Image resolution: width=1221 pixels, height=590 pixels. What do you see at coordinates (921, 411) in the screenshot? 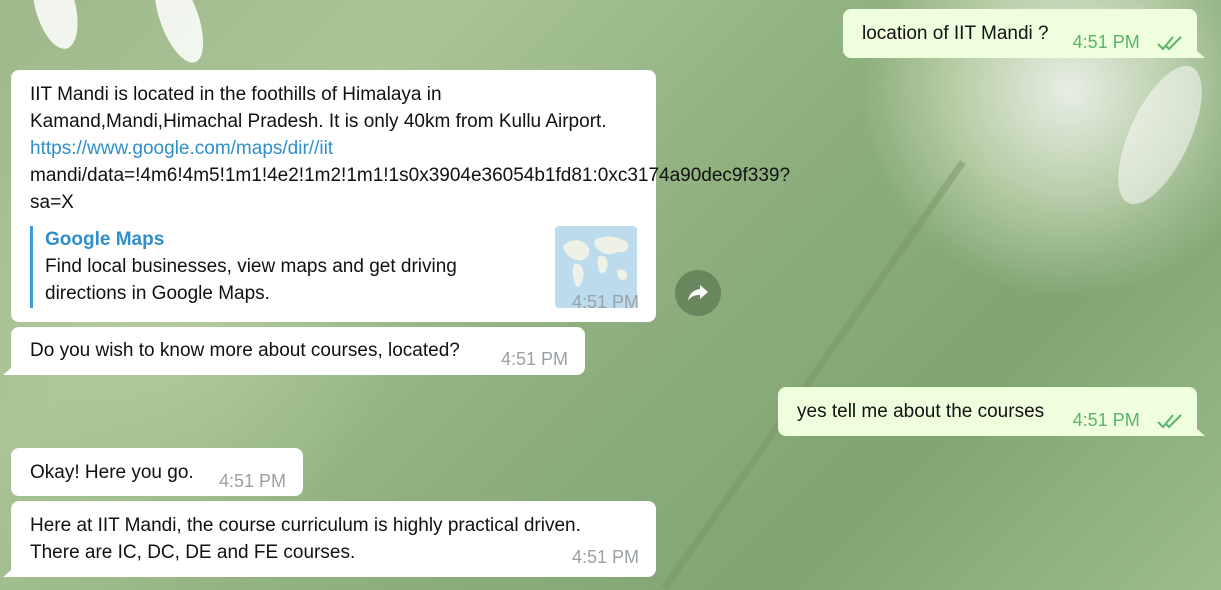
I see `message-text: yes tell me about the courses` at bounding box center [921, 411].